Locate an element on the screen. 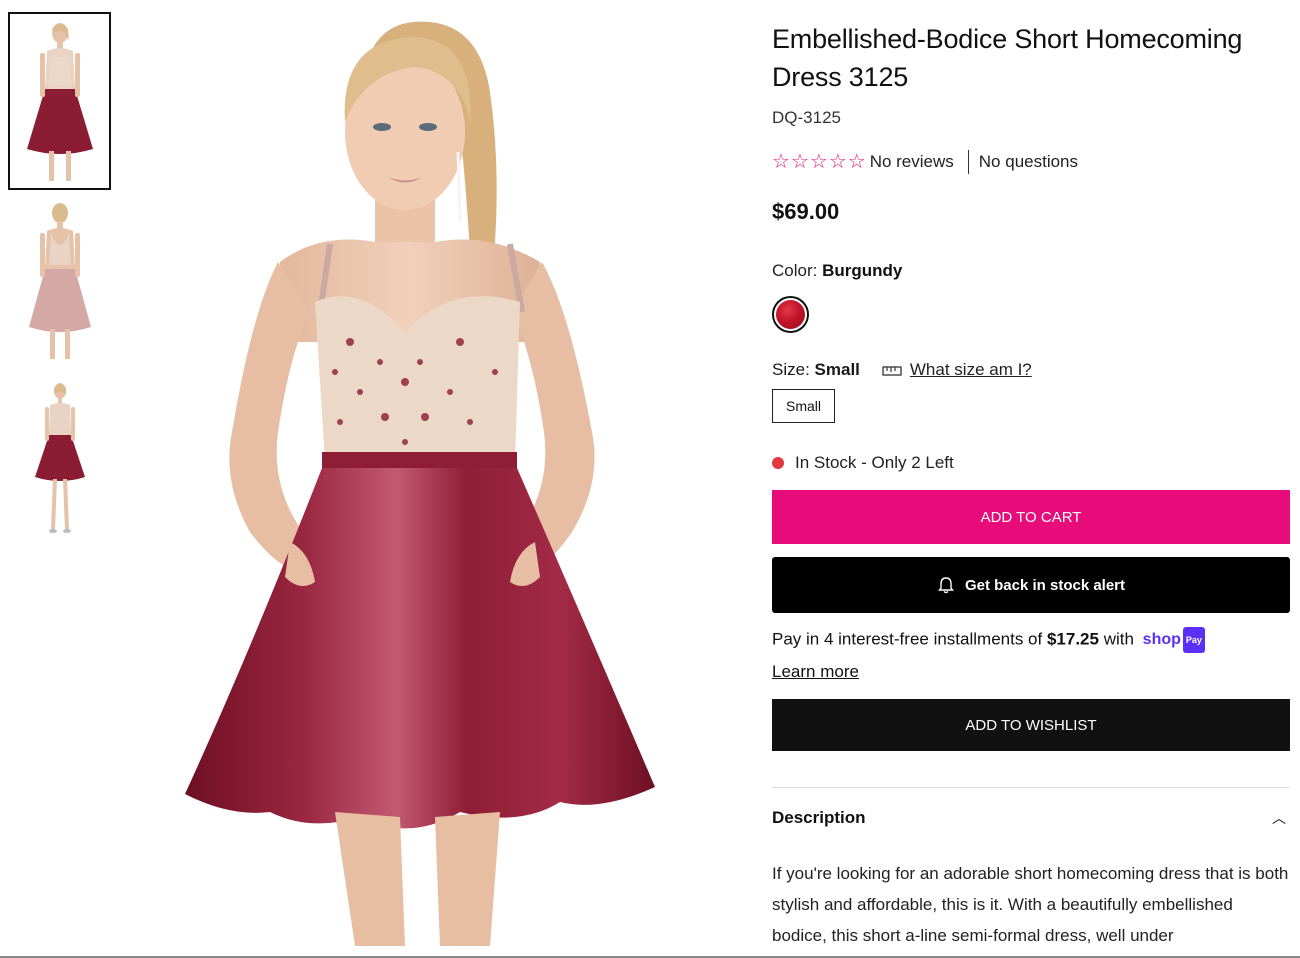  size-guide-text: What size am I? is located at coordinates (970, 369).